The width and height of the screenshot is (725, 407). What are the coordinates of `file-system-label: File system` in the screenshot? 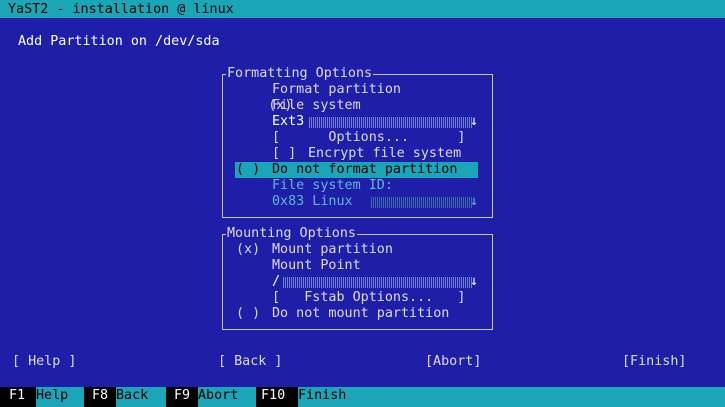 It's located at (316, 105).